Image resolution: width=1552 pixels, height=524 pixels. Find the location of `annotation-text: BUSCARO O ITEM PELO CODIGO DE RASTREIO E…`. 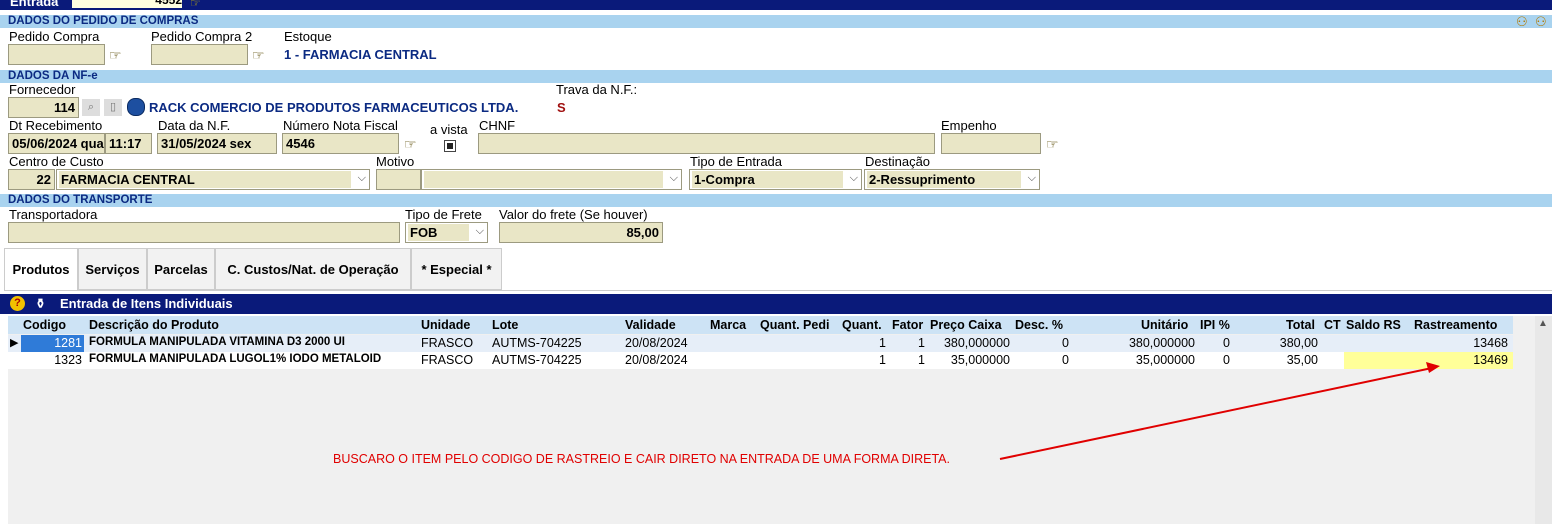

annotation-text: BUSCARO O ITEM PELO CODIGO DE RASTREIO E… is located at coordinates (641, 459).